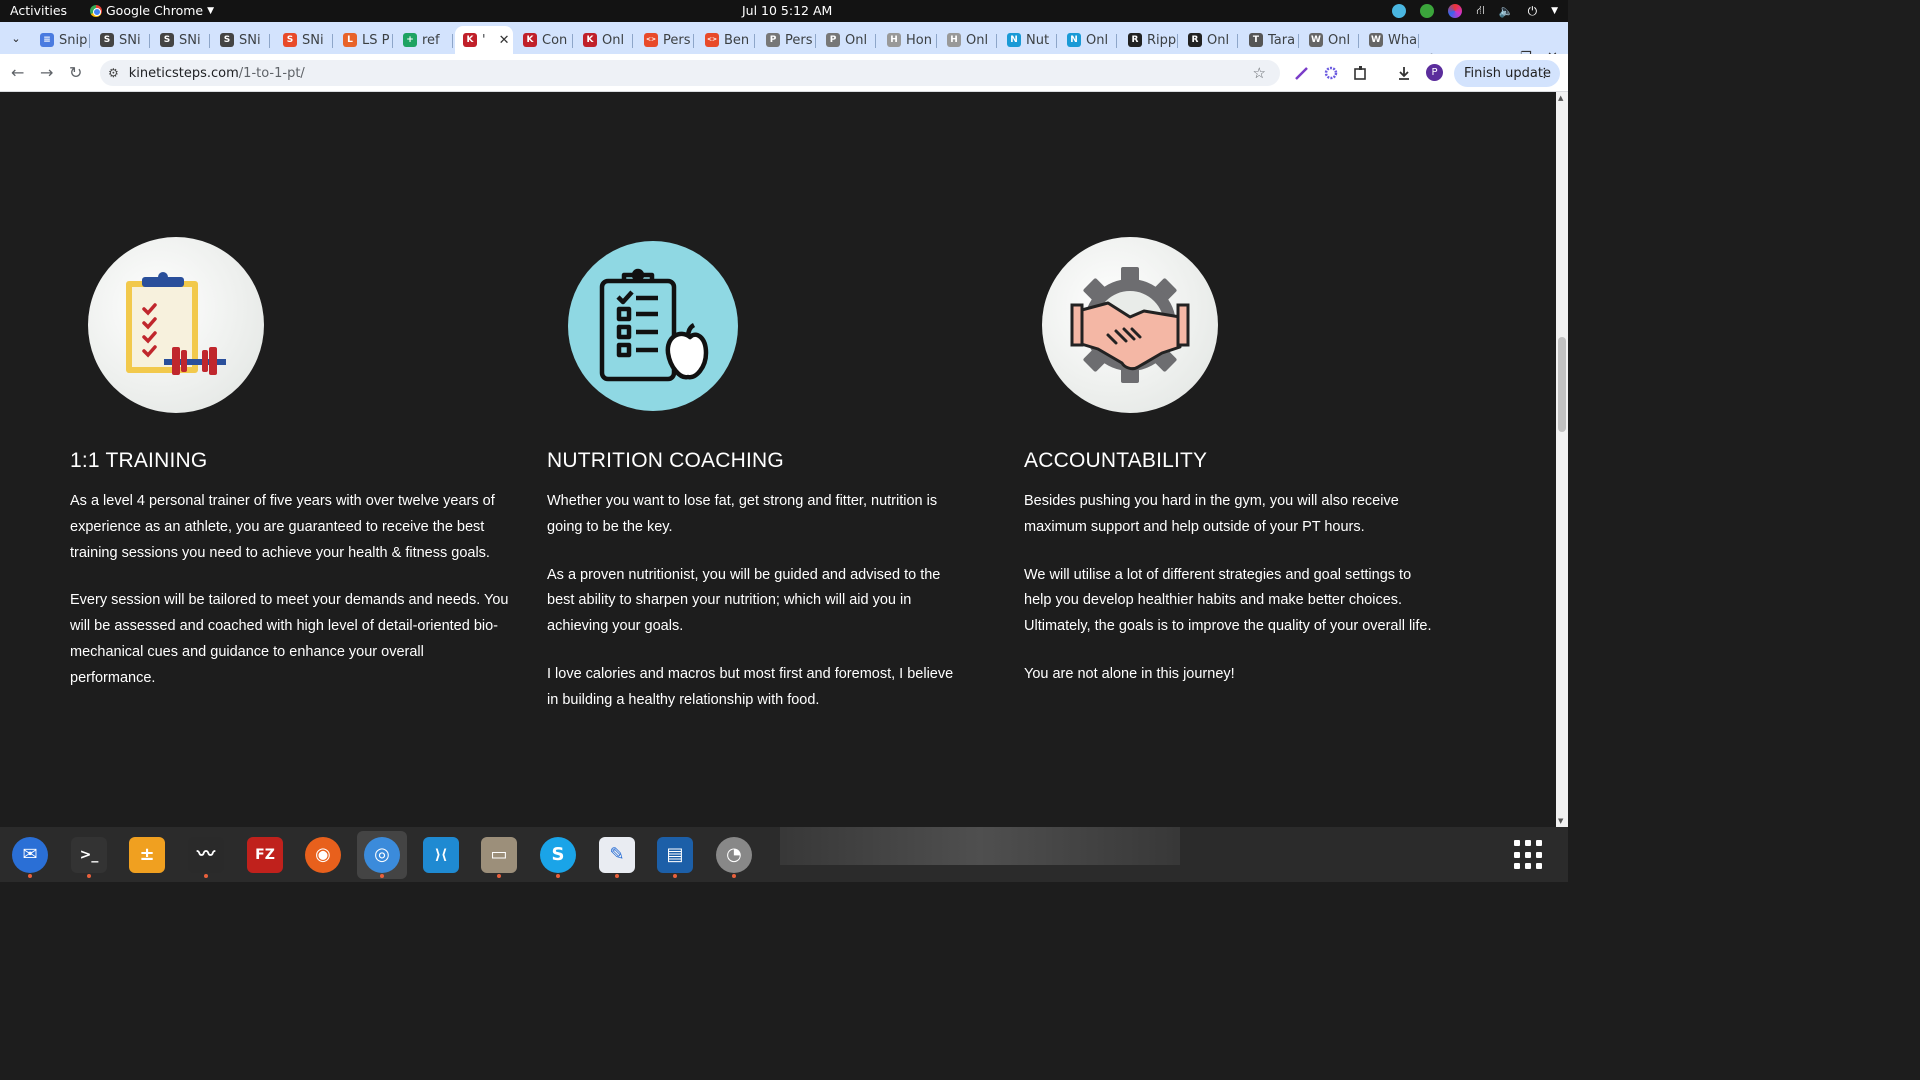 The image size is (1920, 1080). I want to click on tab: H Onl, so click(968, 40).